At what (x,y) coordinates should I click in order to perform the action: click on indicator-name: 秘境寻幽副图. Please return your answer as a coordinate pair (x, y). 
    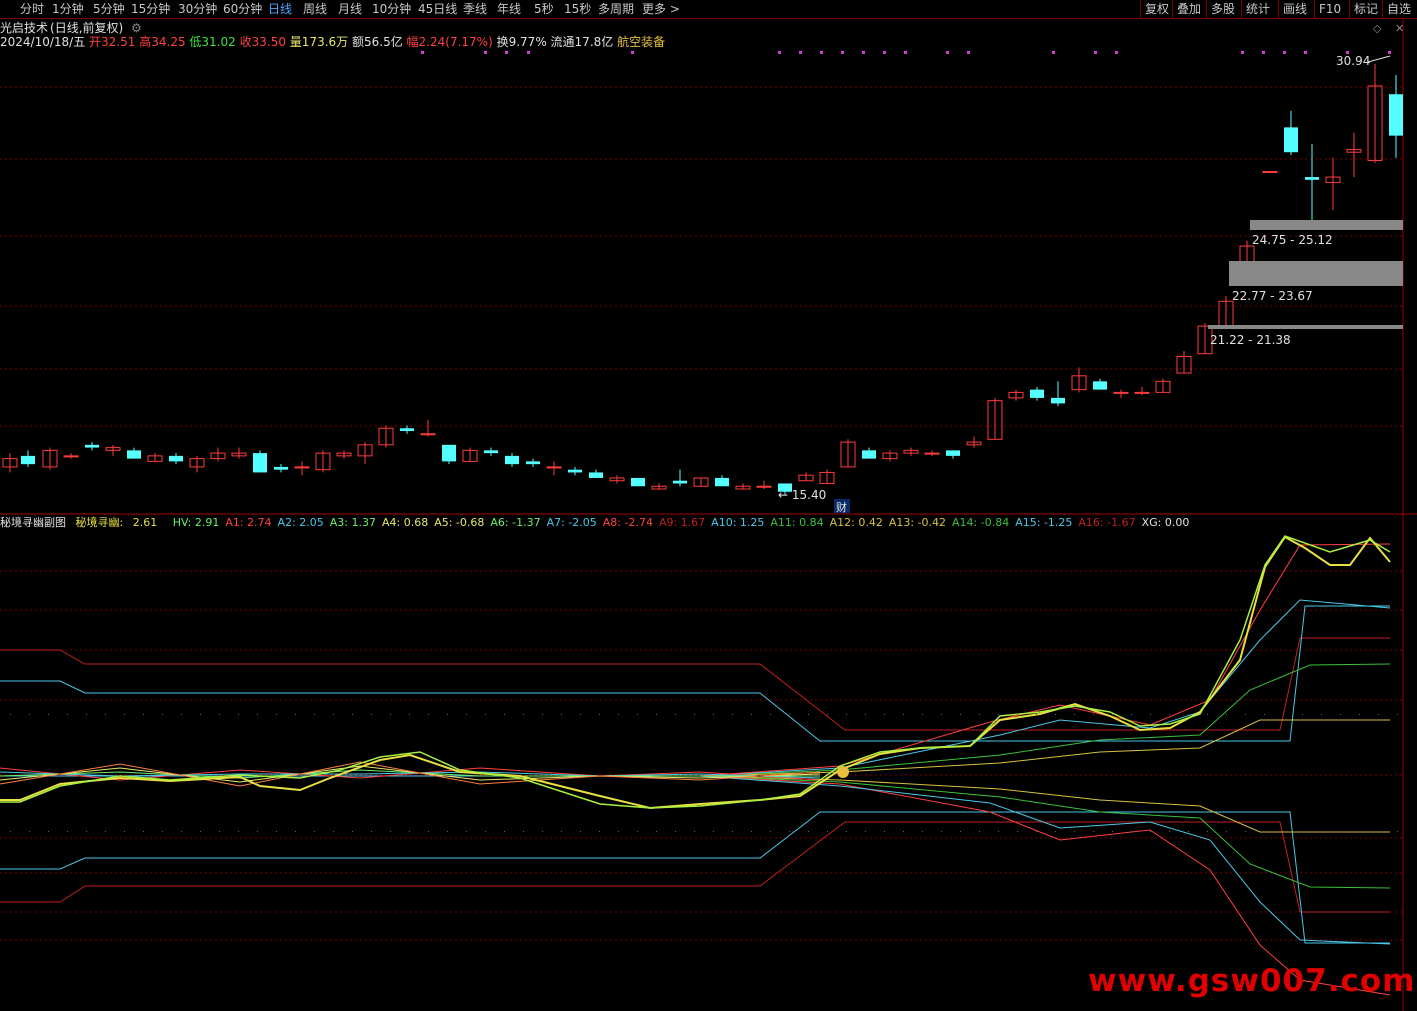
    Looking at the image, I should click on (33, 522).